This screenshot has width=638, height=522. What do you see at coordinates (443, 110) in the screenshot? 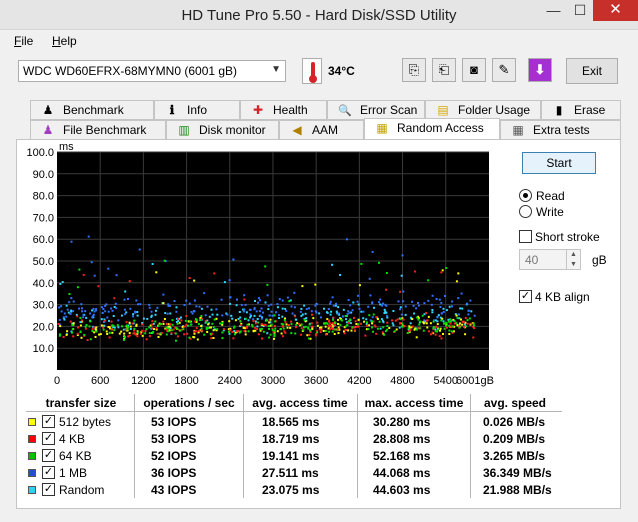
I see `folder-icon: ▤` at bounding box center [443, 110].